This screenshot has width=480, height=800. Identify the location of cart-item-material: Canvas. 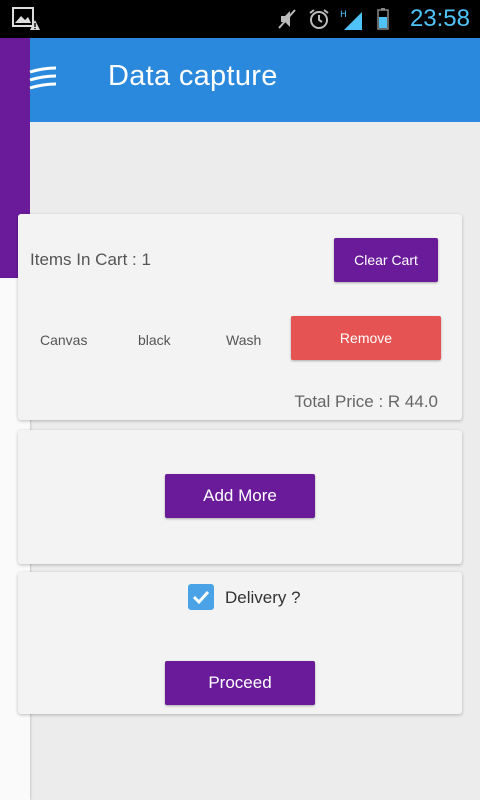
(64, 340).